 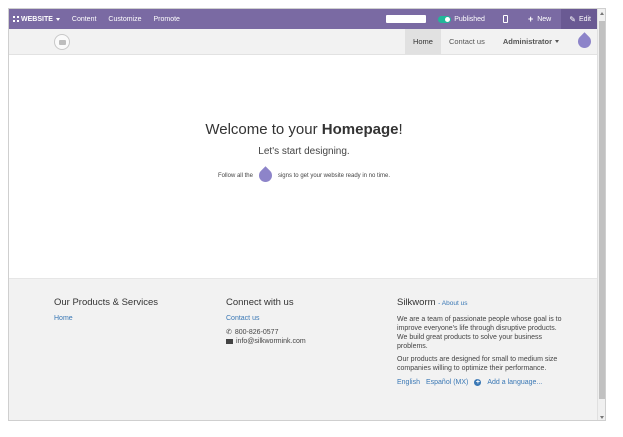 What do you see at coordinates (469, 19) in the screenshot?
I see `published-label: Published` at bounding box center [469, 19].